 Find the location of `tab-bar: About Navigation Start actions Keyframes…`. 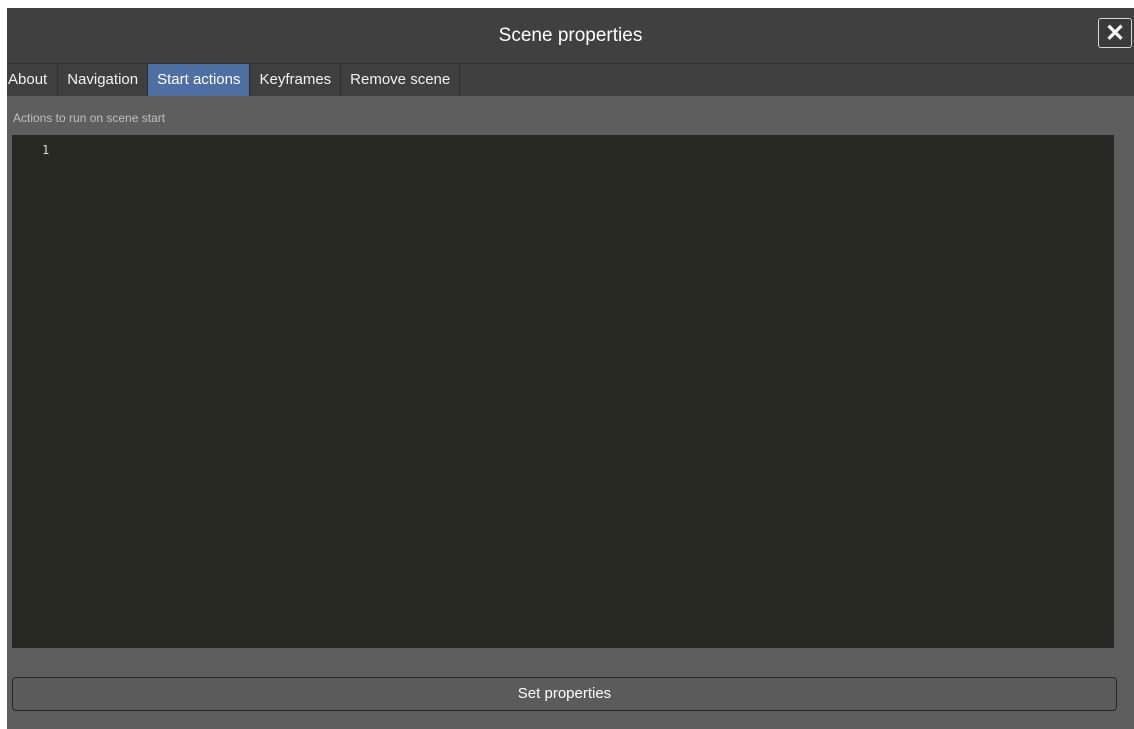

tab-bar: About Navigation Start actions Keyframes… is located at coordinates (570, 80).